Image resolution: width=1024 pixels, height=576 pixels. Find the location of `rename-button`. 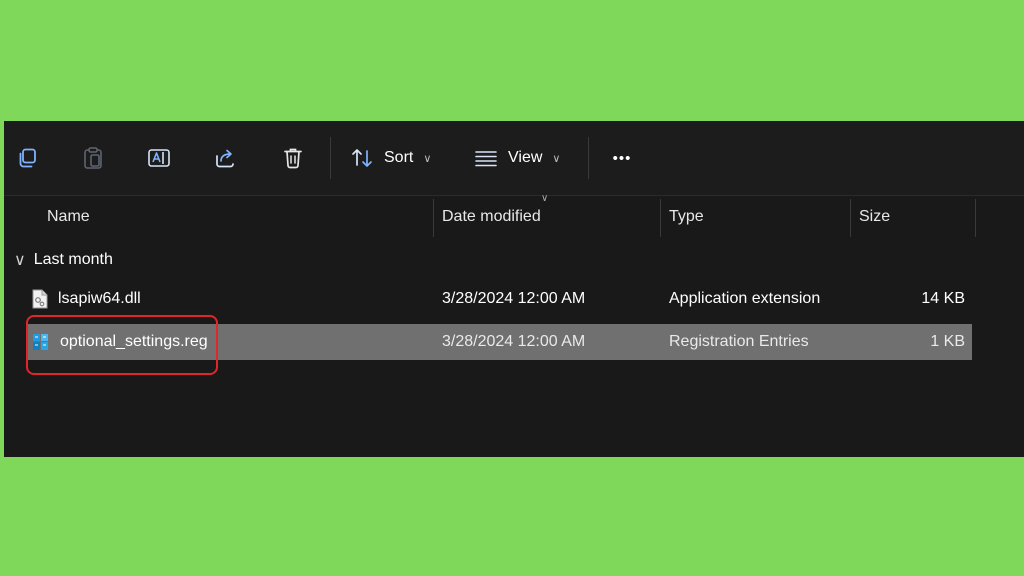

rename-button is located at coordinates (159, 158).